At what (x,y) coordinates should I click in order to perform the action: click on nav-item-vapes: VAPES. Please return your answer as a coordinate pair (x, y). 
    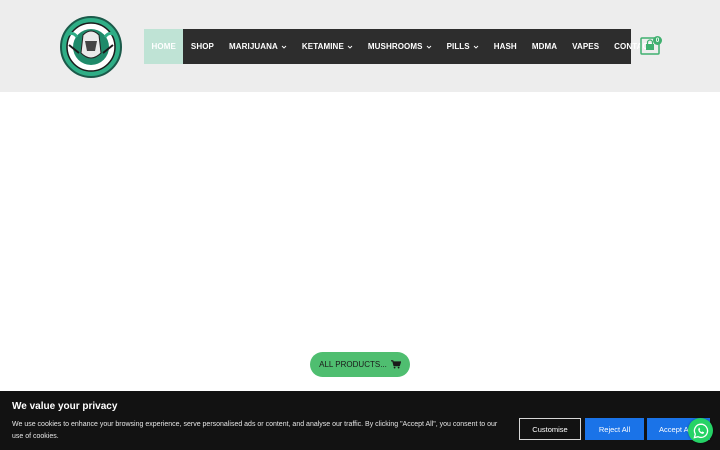
    Looking at the image, I should click on (586, 46).